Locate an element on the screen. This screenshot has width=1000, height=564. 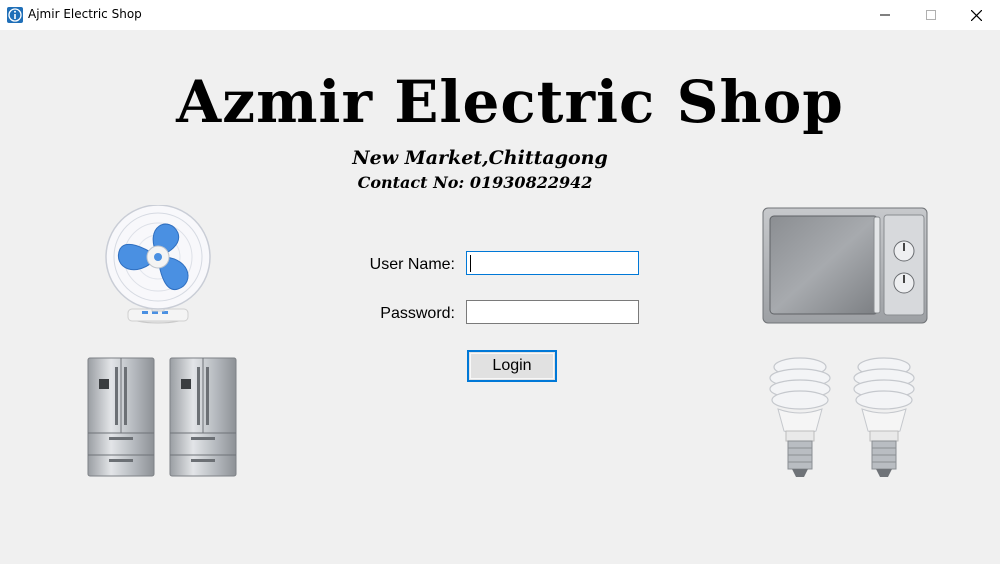
maximize-icon is located at coordinates (931, 15).